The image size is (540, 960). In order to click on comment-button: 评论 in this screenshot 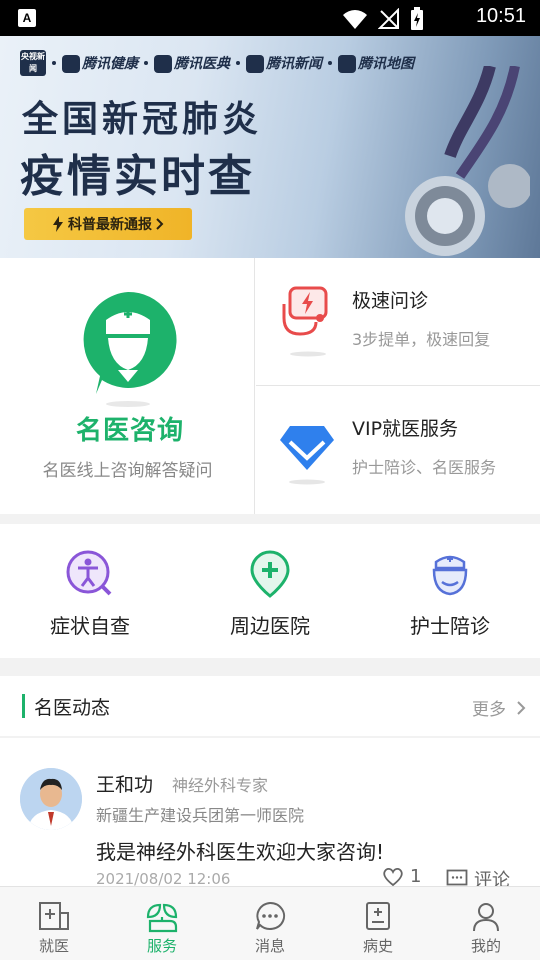, I will do `click(478, 877)`.